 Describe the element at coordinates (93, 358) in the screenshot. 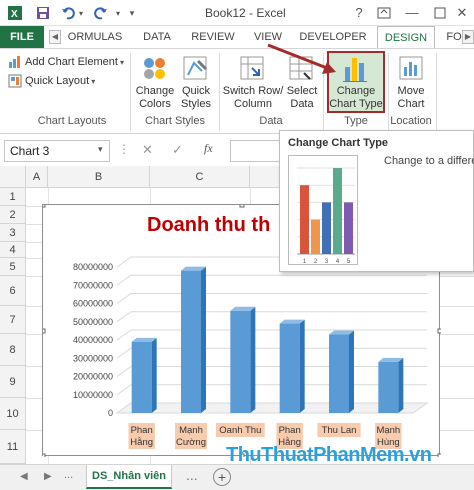

I see `y-tick-label: 30000000` at that location.